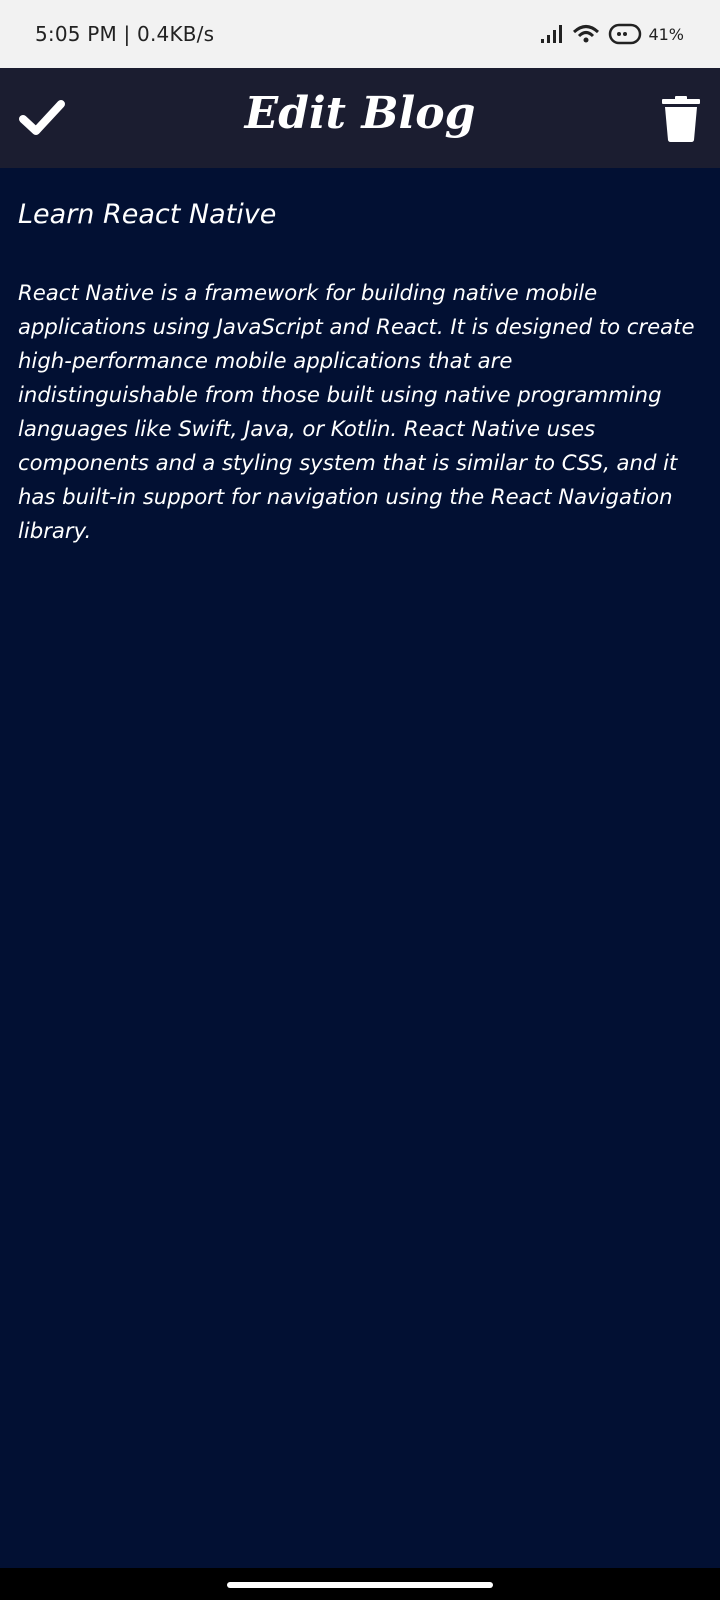 The height and width of the screenshot is (1600, 720). I want to click on system-nav-bar, so click(360, 1584).